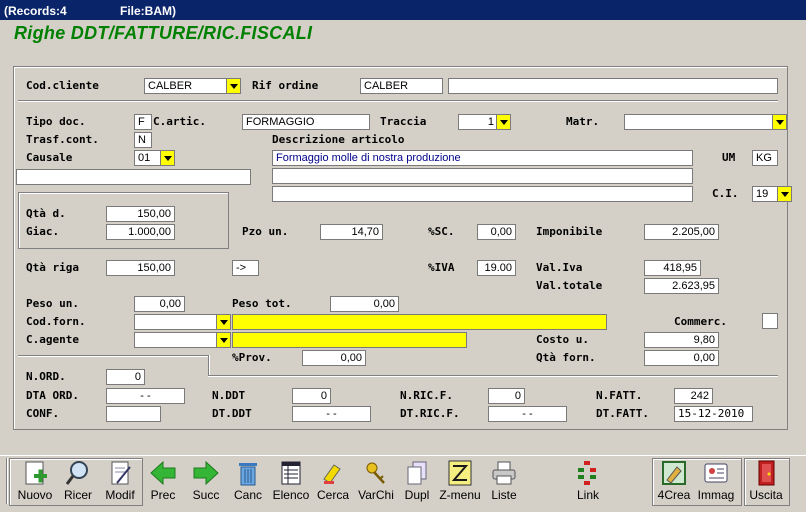 This screenshot has height=512, width=806. I want to click on um-field: KG, so click(765, 158).